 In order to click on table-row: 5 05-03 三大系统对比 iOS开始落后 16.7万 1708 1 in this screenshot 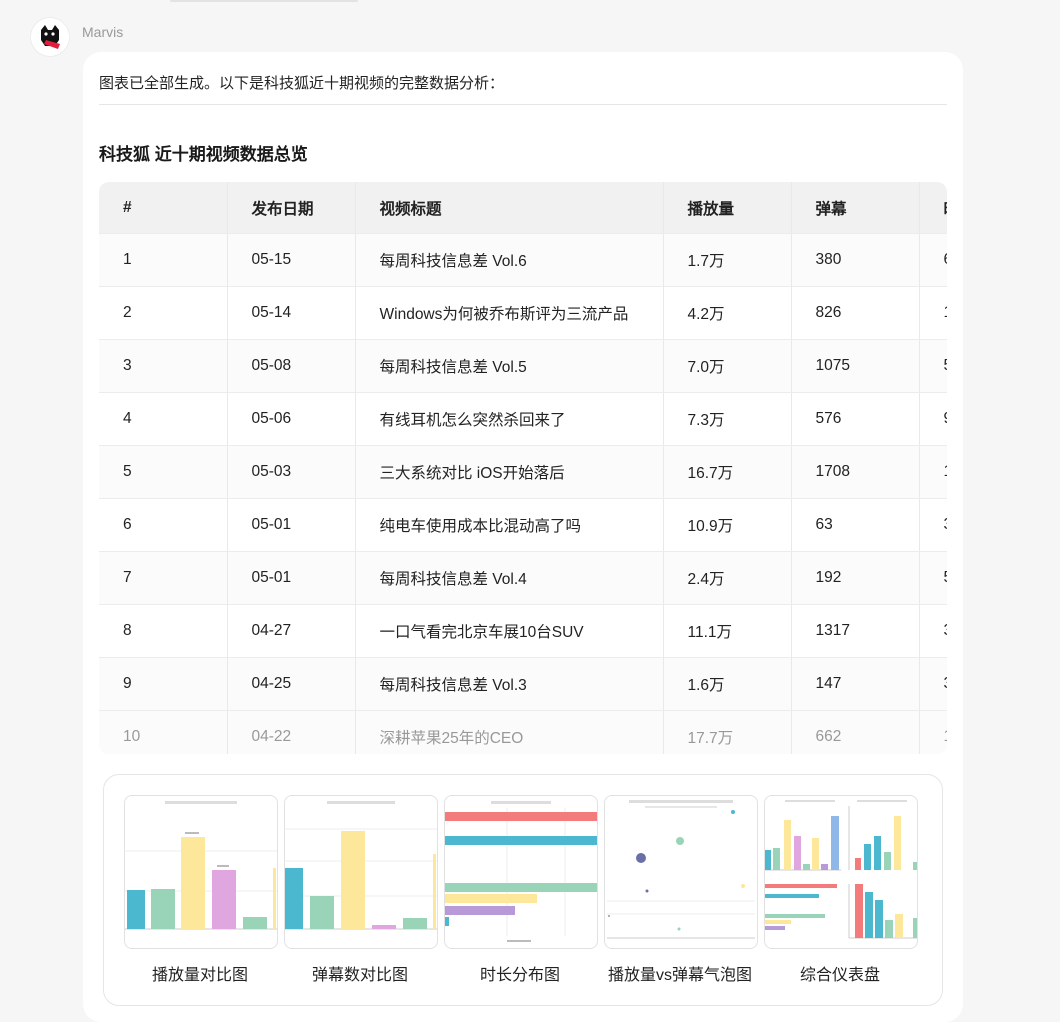, I will do `click(523, 472)`.